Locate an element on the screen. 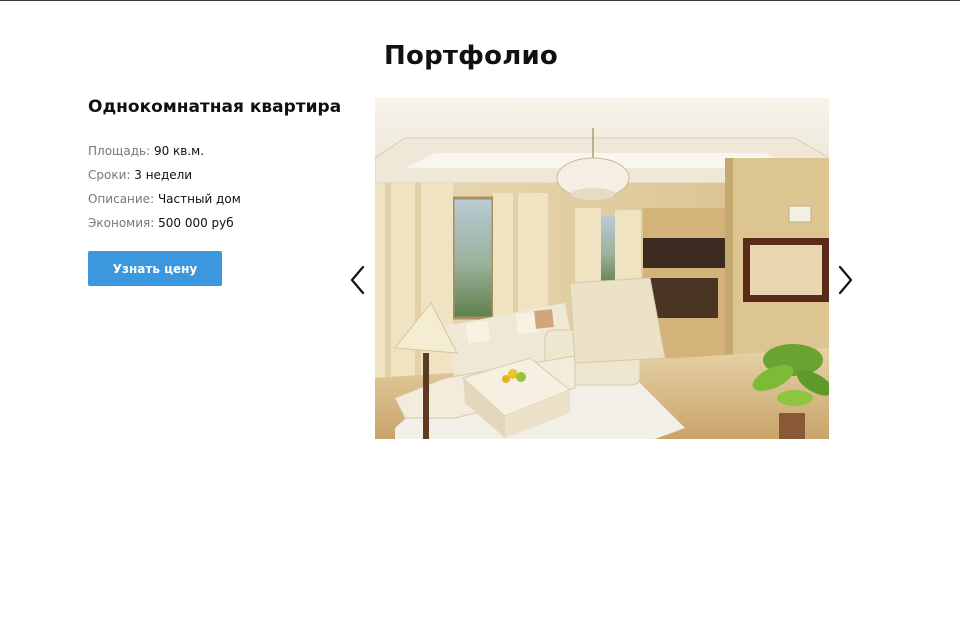 This screenshot has width=960, height=640. chevron-right-icon is located at coordinates (845, 280).